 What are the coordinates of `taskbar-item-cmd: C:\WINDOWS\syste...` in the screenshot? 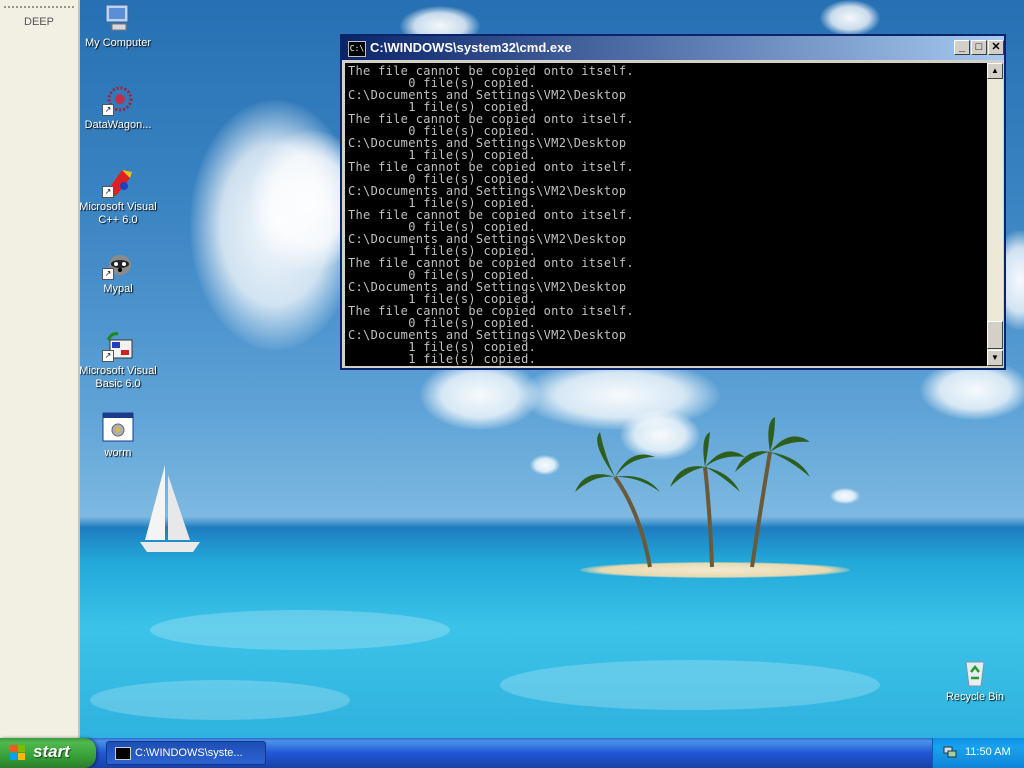 It's located at (186, 753).